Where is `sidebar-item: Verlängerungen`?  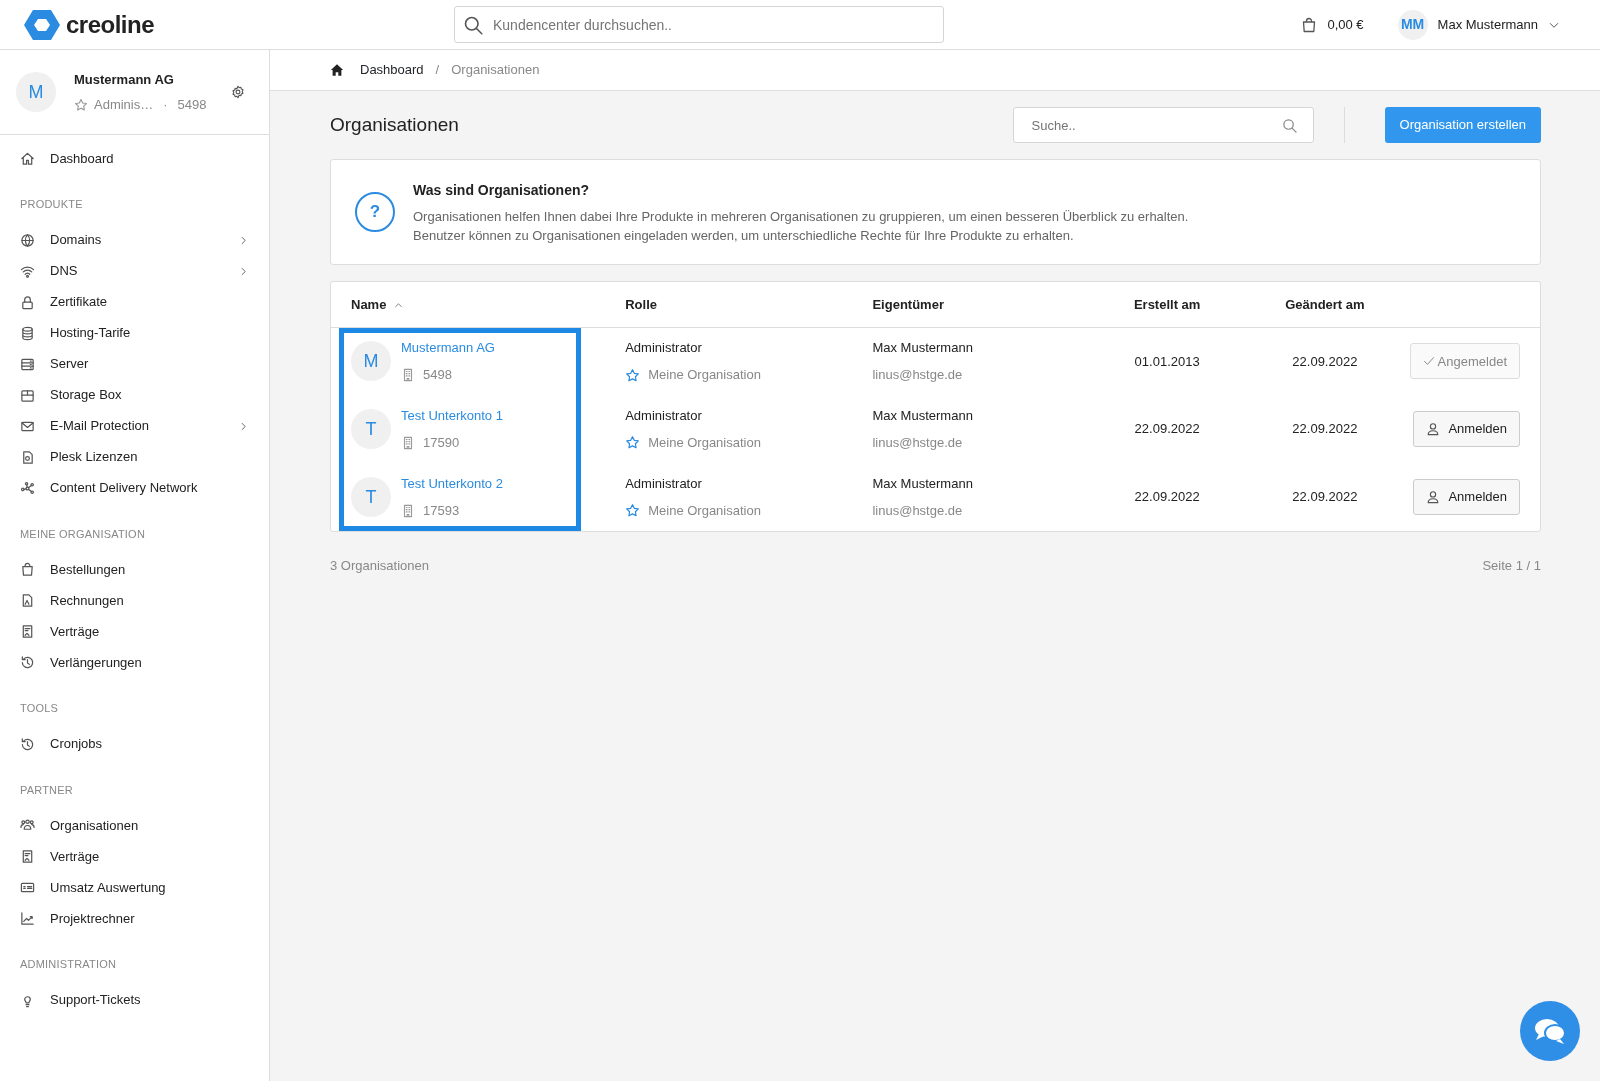
sidebar-item: Verlängerungen is located at coordinates (134, 662).